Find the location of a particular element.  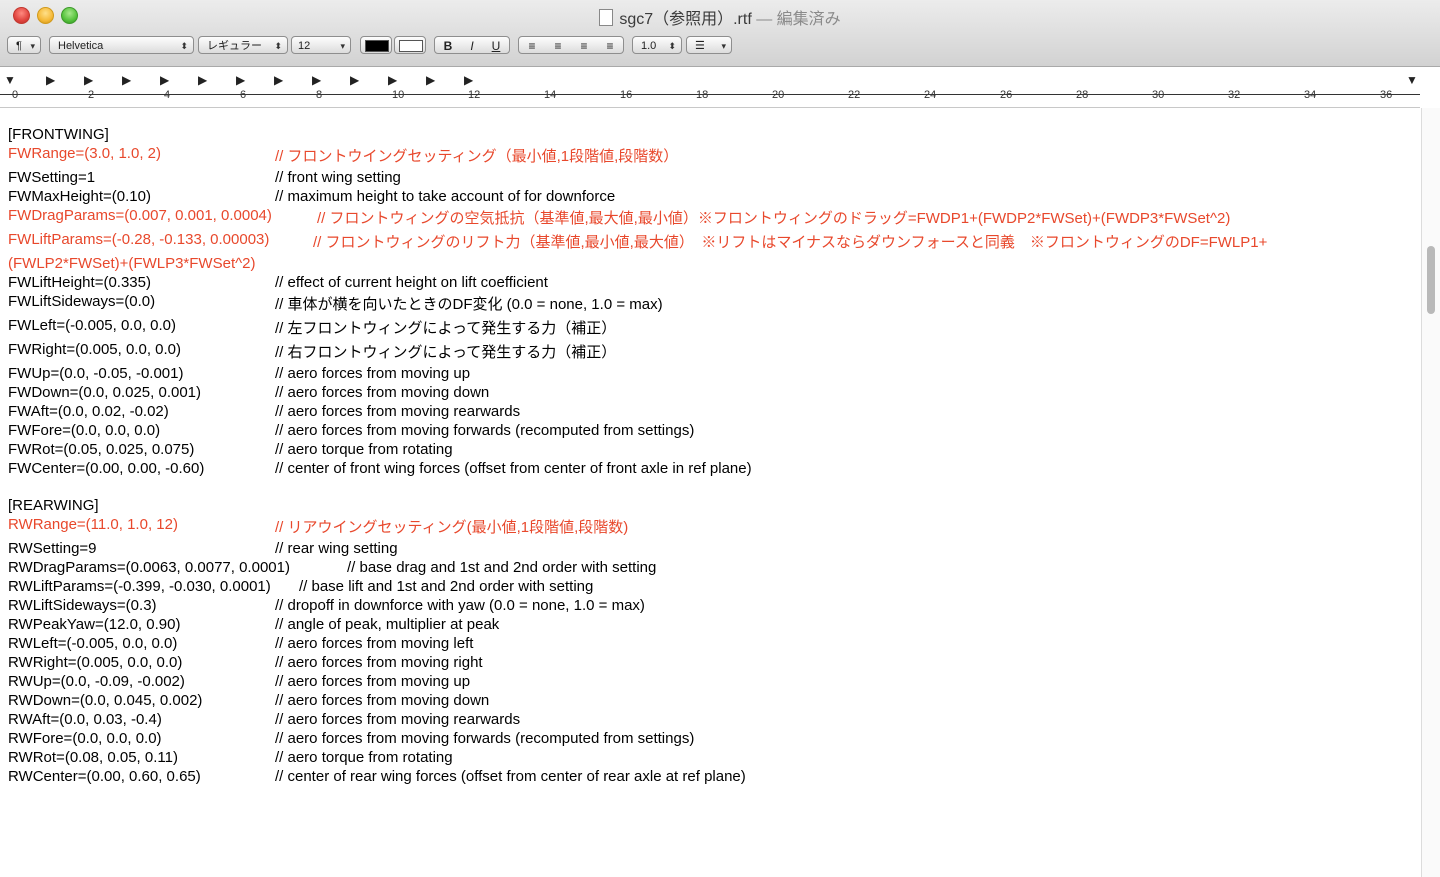

align-center-icon: ≡ is located at coordinates (558, 46).